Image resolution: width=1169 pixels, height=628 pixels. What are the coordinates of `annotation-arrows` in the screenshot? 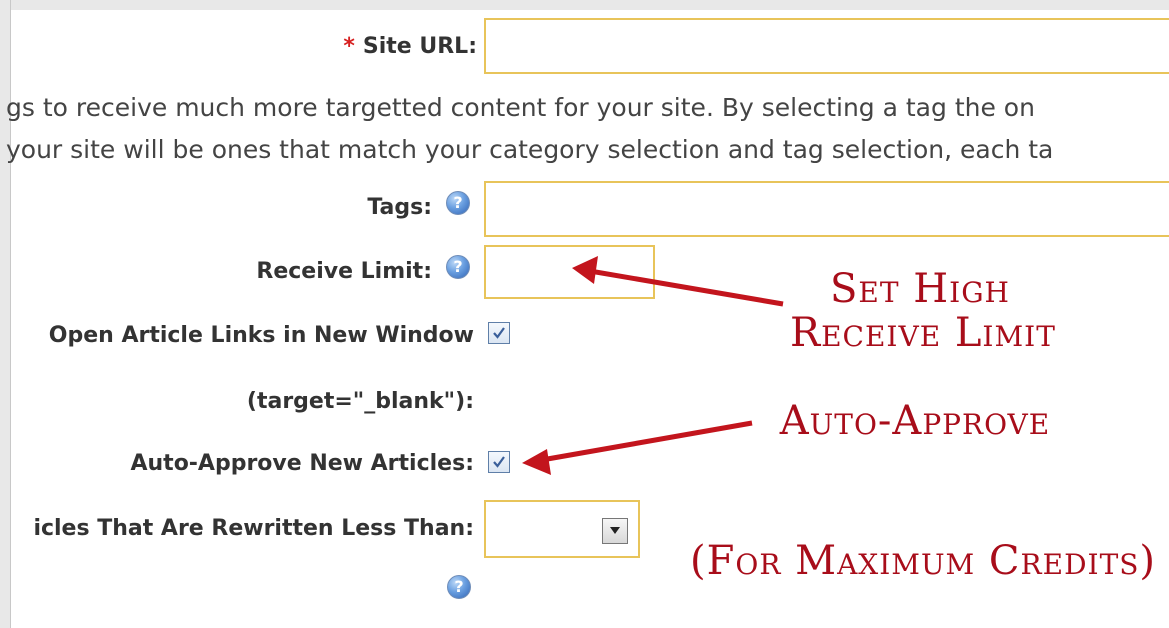 It's located at (653, 365).